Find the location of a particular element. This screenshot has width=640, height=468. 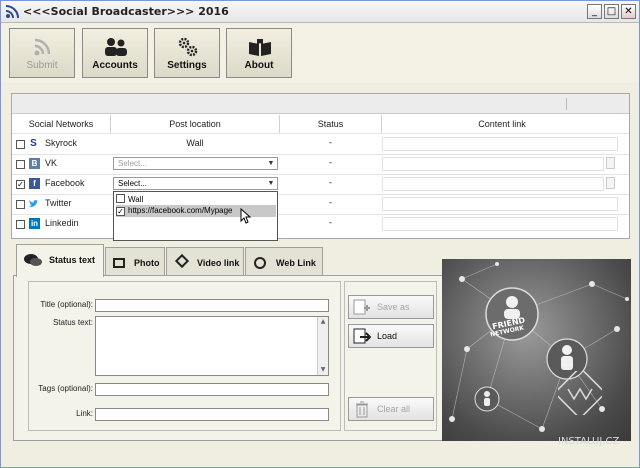

save-as-button: Save as is located at coordinates (391, 307).